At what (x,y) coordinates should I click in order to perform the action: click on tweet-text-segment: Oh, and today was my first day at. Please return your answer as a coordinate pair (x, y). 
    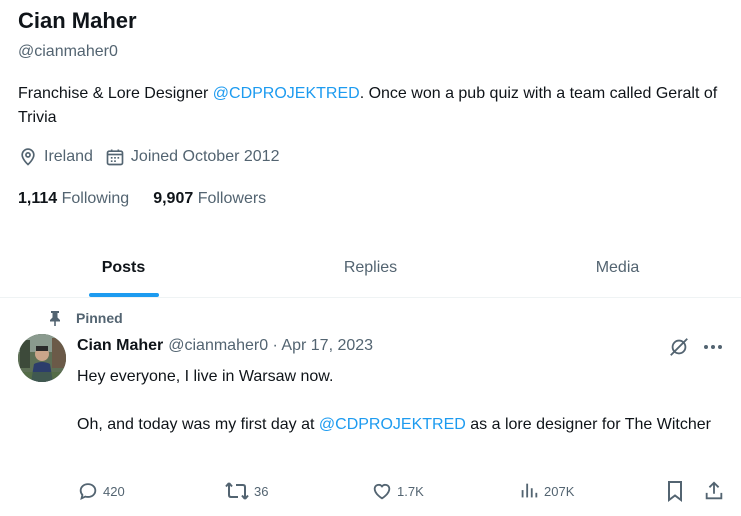
    Looking at the image, I should click on (198, 424).